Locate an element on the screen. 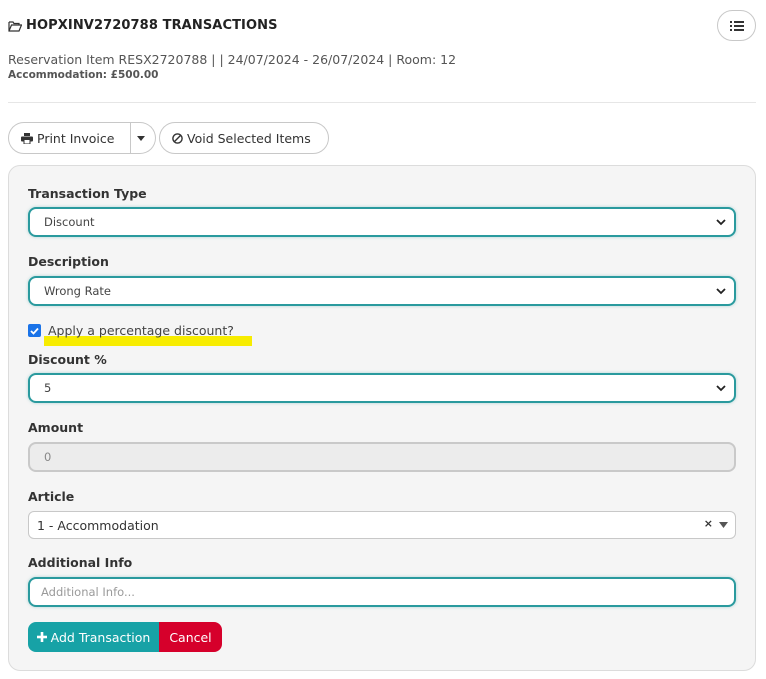 Image resolution: width=766 pixels, height=679 pixels. percentage-discount-label: Apply a percentage discount? is located at coordinates (141, 330).